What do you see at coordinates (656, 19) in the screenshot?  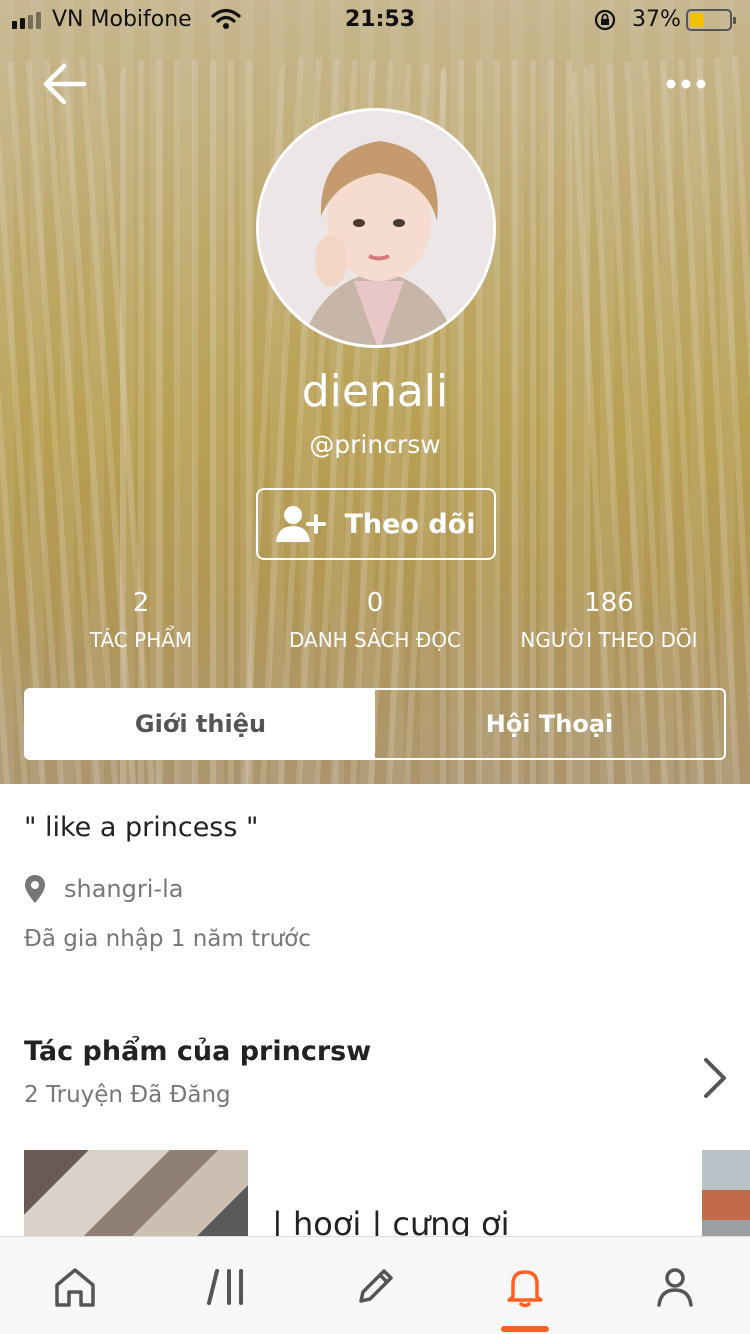 I see `battery-percent: 37%` at bounding box center [656, 19].